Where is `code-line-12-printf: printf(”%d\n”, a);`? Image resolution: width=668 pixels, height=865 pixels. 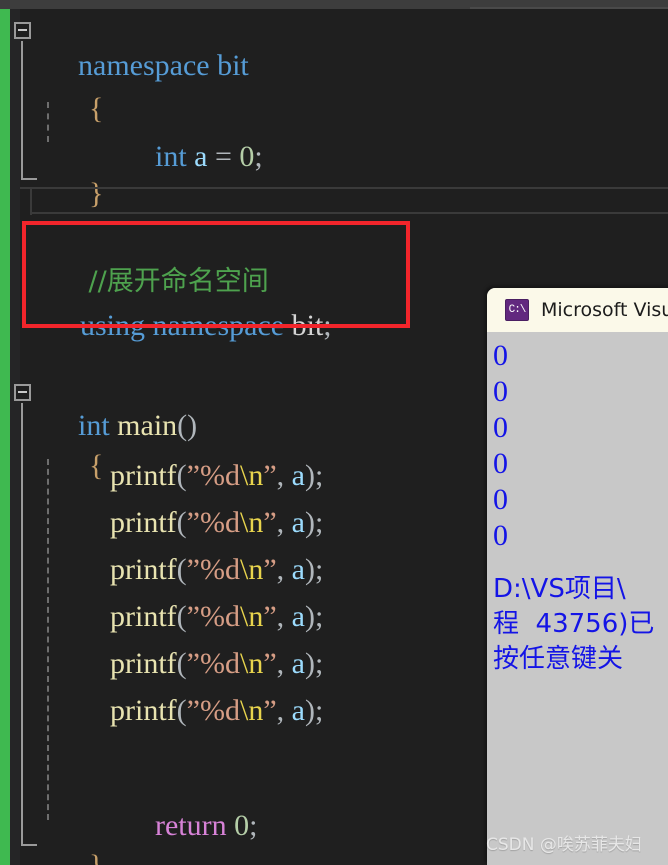
code-line-12-printf: printf(”%d\n”, a); is located at coordinates (216, 523).